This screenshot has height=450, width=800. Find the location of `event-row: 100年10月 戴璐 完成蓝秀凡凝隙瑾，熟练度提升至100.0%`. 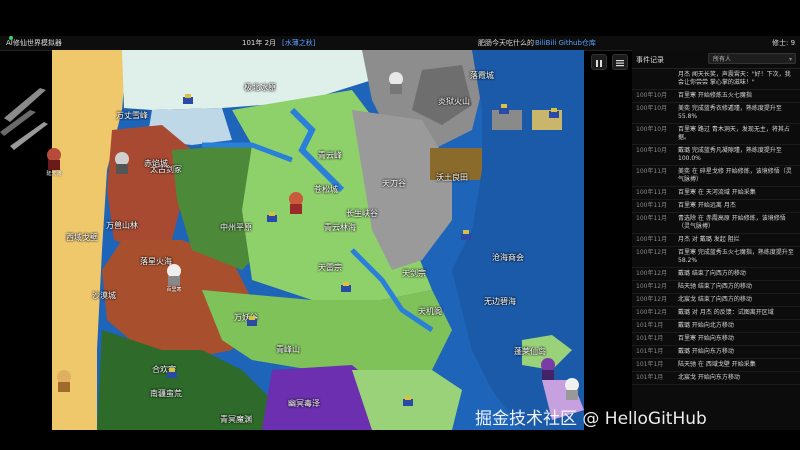

event-row: 100年10月 戴璐 完成蓝秀凡凝隙瑾，熟练度提升至100.0% is located at coordinates (716, 155).